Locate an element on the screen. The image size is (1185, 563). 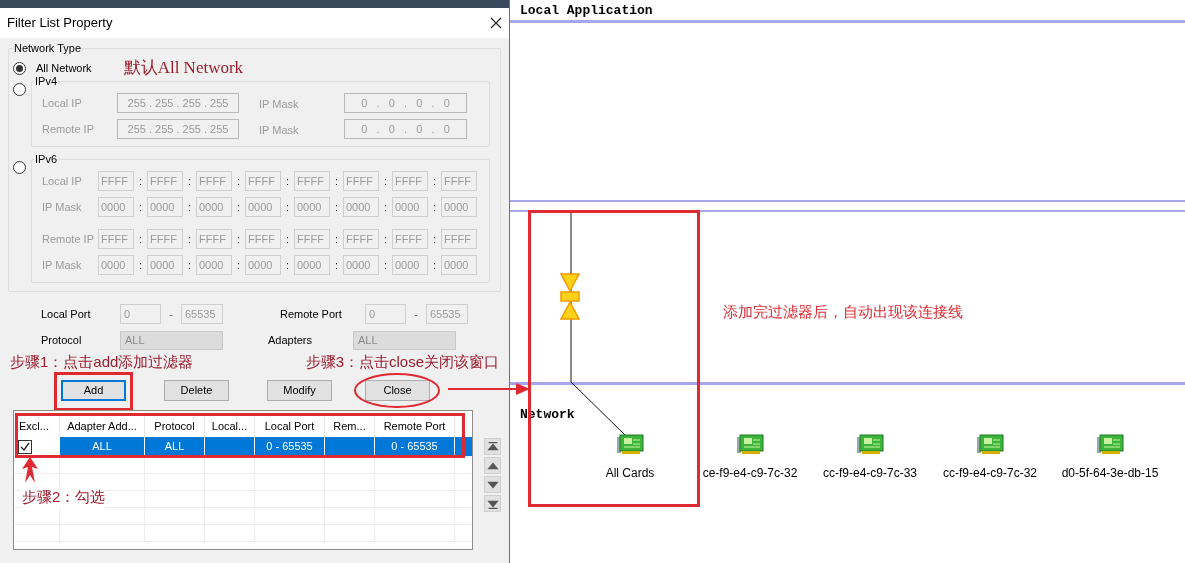
annotation-text: 步骤2：勾选 is located at coordinates (64, 497).